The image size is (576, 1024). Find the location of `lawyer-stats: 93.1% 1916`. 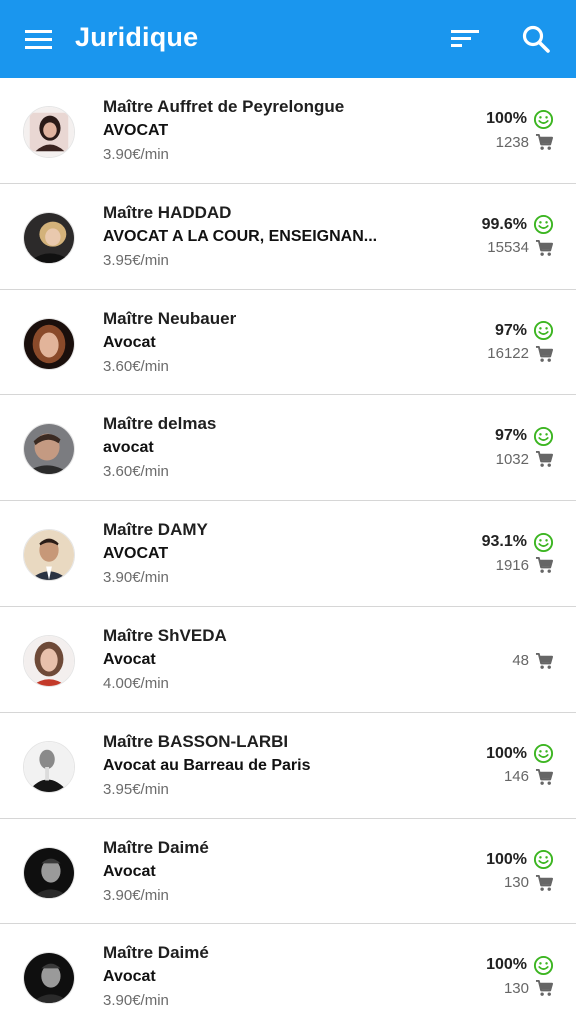

lawyer-stats: 93.1% 1916 is located at coordinates (489, 553).